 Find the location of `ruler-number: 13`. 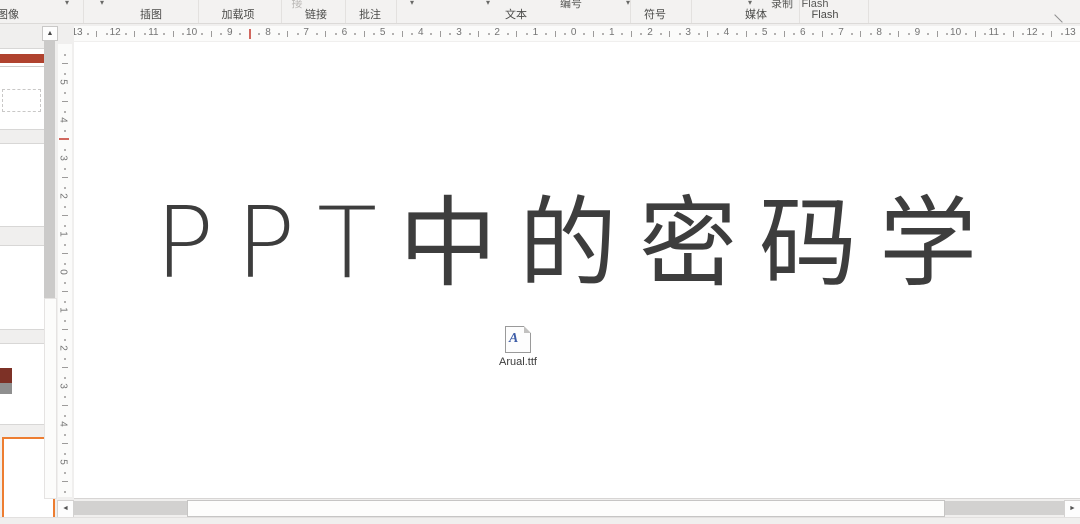

ruler-number: 13 is located at coordinates (78, 32).